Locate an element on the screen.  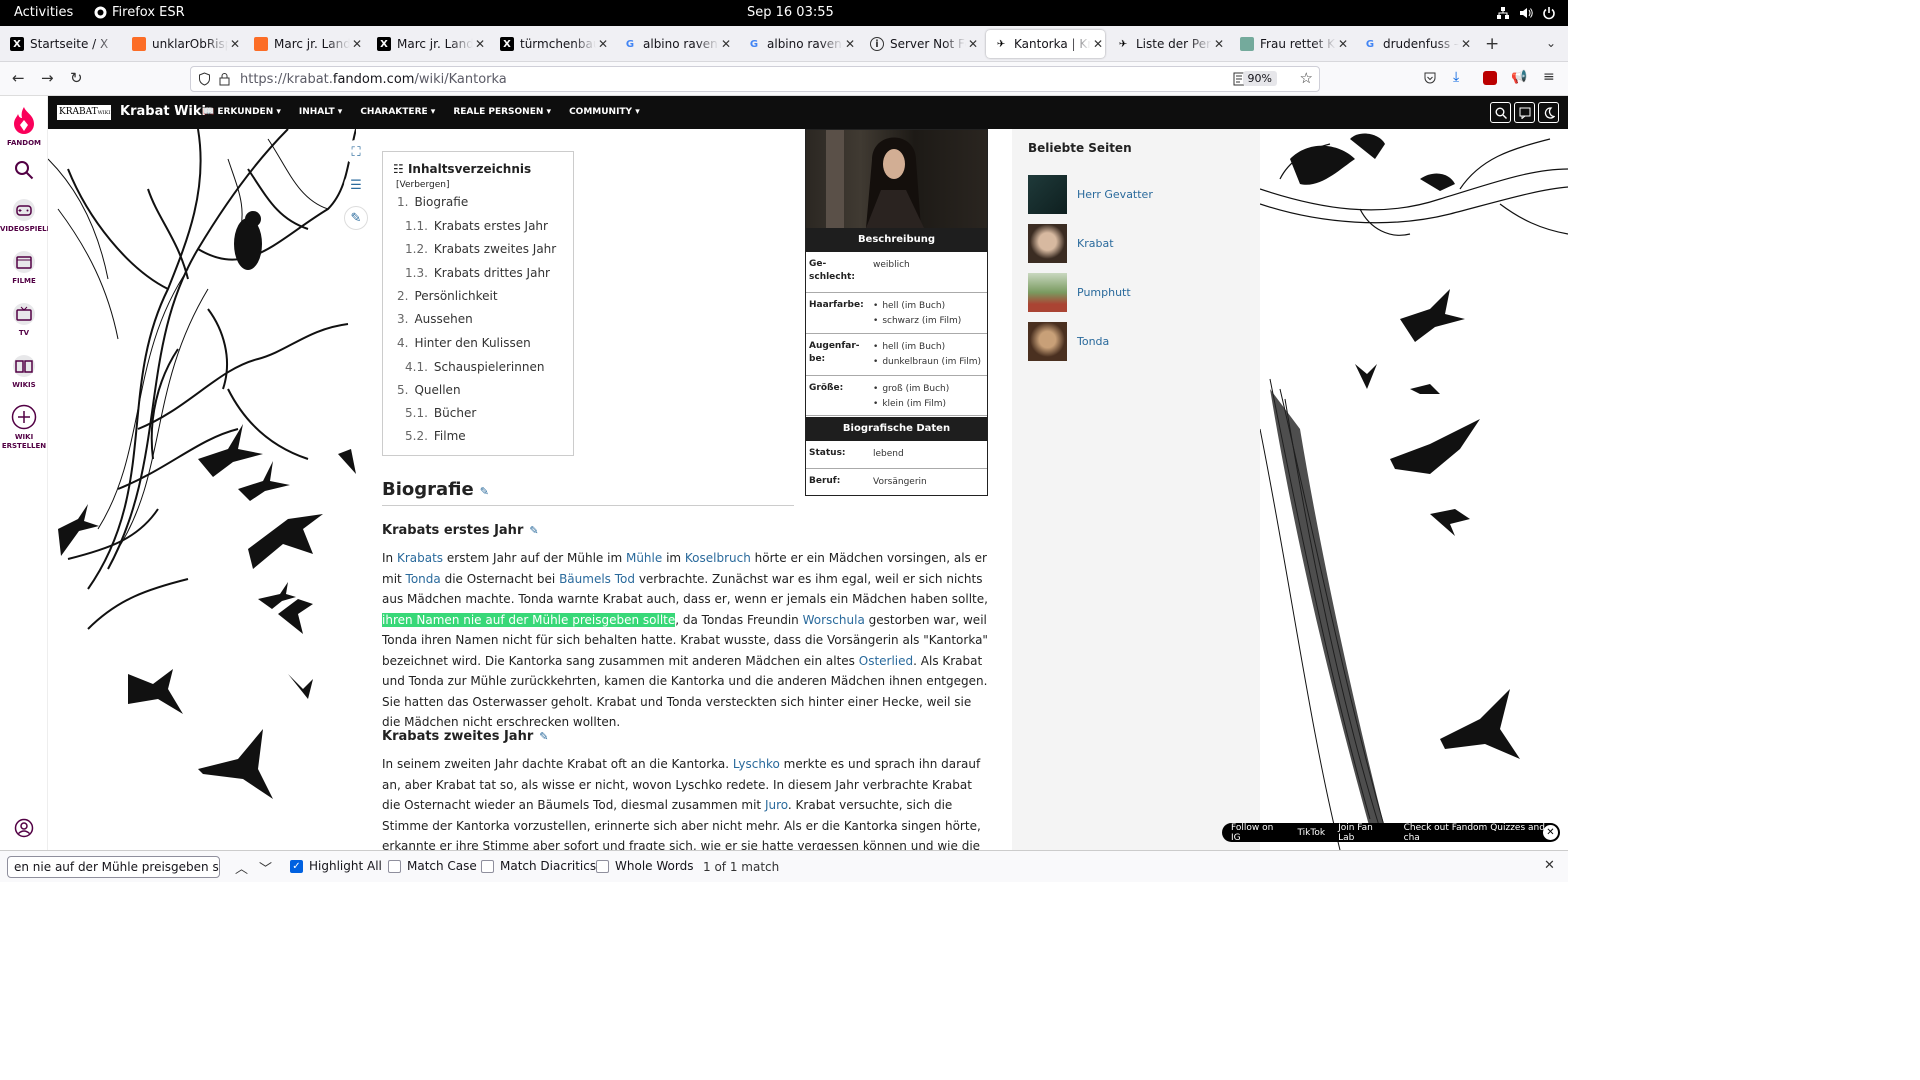
popular-page-item: Krabat is located at coordinates (1071, 243).